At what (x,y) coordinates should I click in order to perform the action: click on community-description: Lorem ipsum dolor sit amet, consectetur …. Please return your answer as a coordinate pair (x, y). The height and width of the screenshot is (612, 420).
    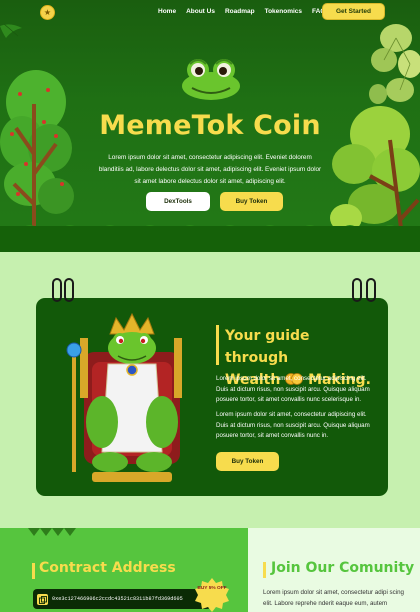
    Looking at the image, I should click on (334, 598).